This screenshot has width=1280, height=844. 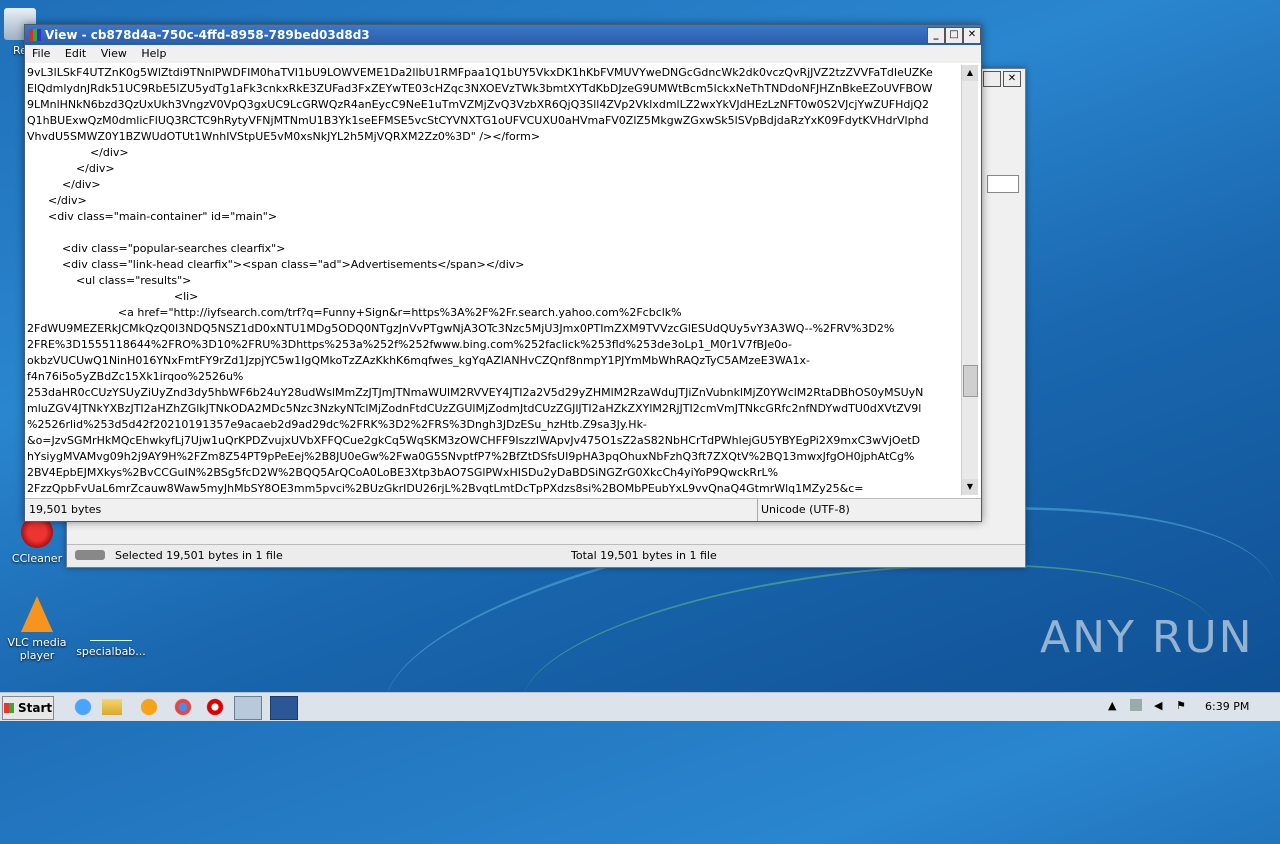 What do you see at coordinates (992, 79) in the screenshot?
I see `maximize-icon` at bounding box center [992, 79].